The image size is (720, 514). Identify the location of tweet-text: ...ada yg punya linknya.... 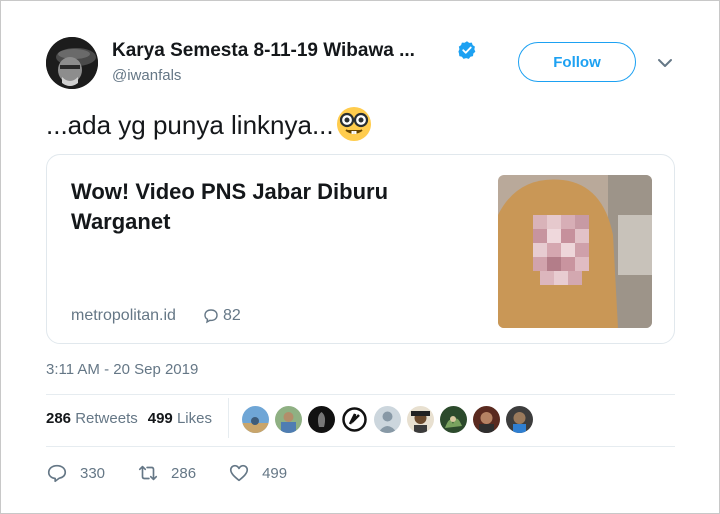
(209, 124).